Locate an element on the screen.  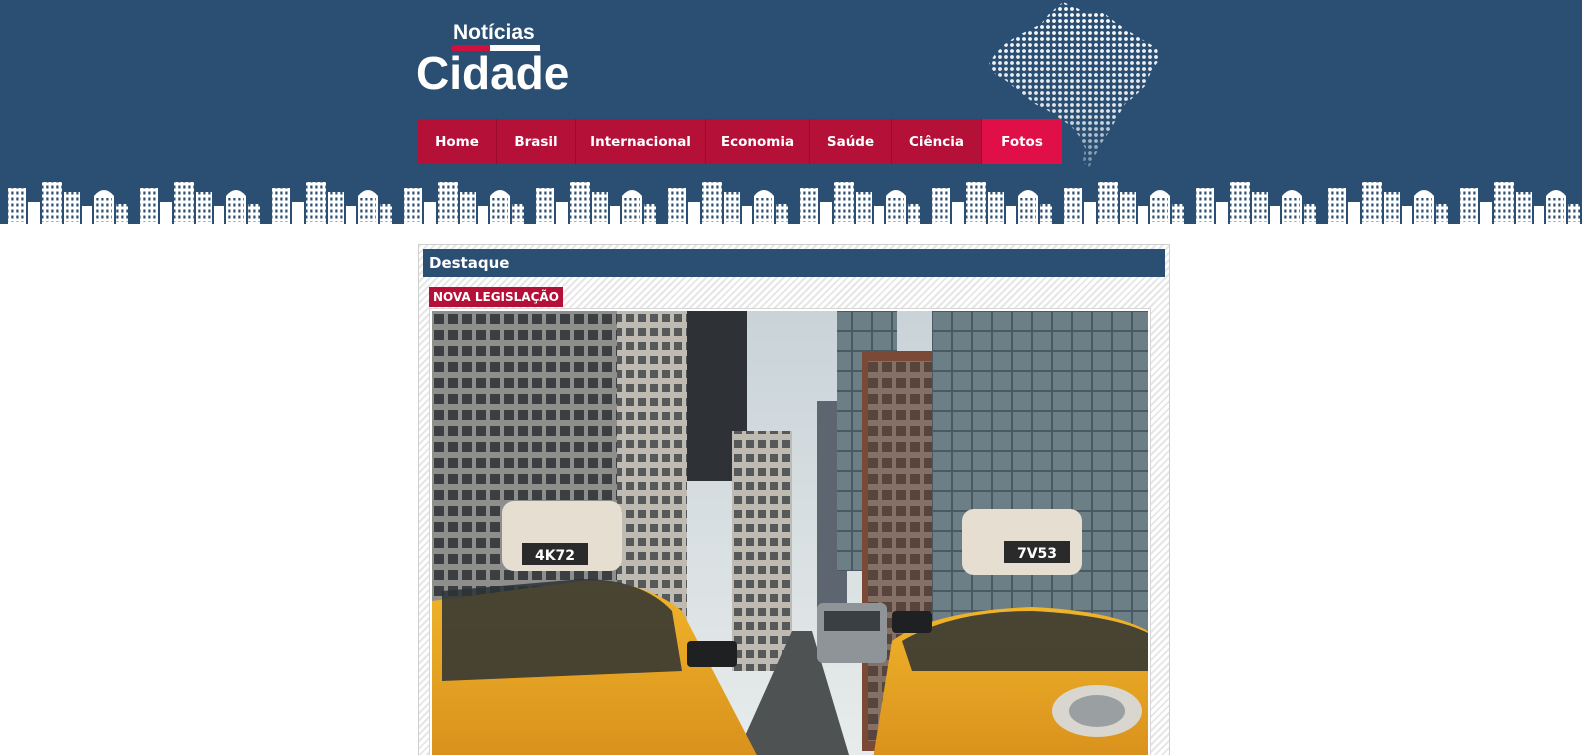
nav-item-brasil: Brasil is located at coordinates (536, 141).